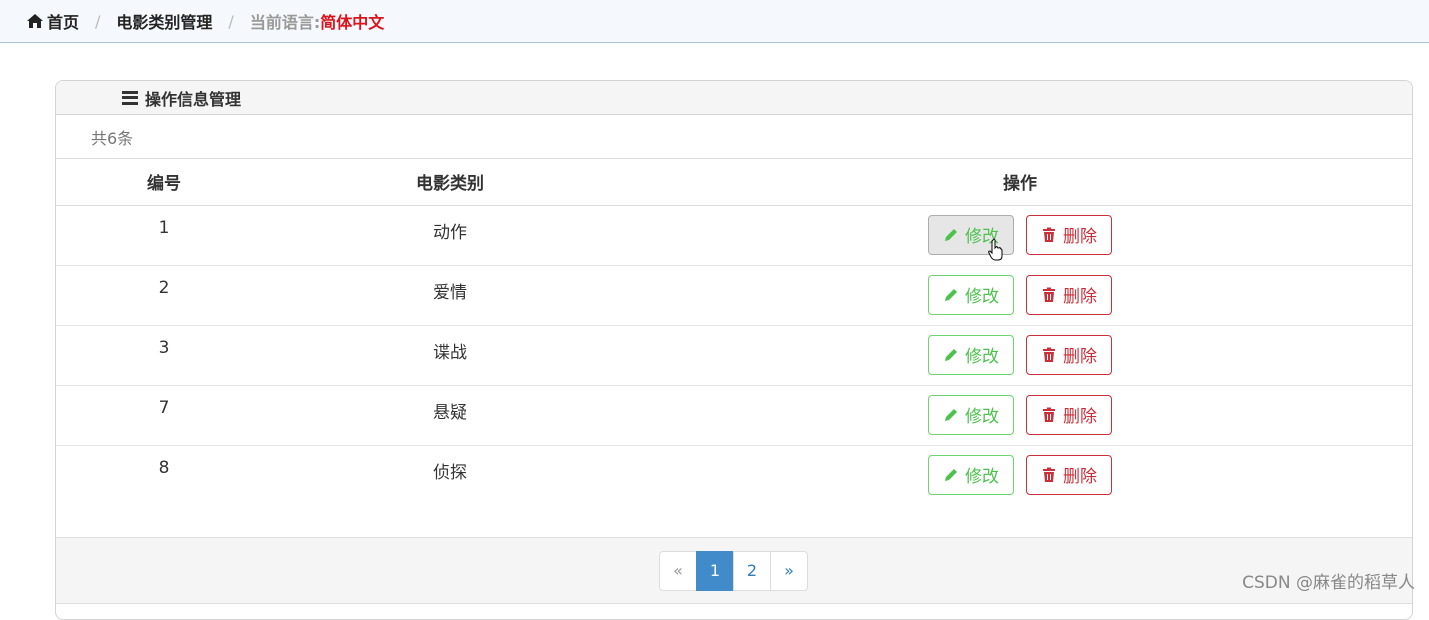 The width and height of the screenshot is (1429, 620). I want to click on table-spacer, so click(734, 521).